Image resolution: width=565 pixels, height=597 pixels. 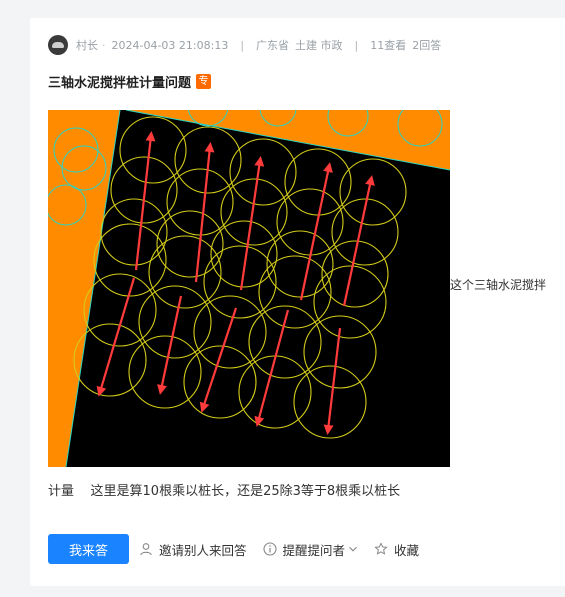 What do you see at coordinates (204, 81) in the screenshot?
I see `expert-tag: 专` at bounding box center [204, 81].